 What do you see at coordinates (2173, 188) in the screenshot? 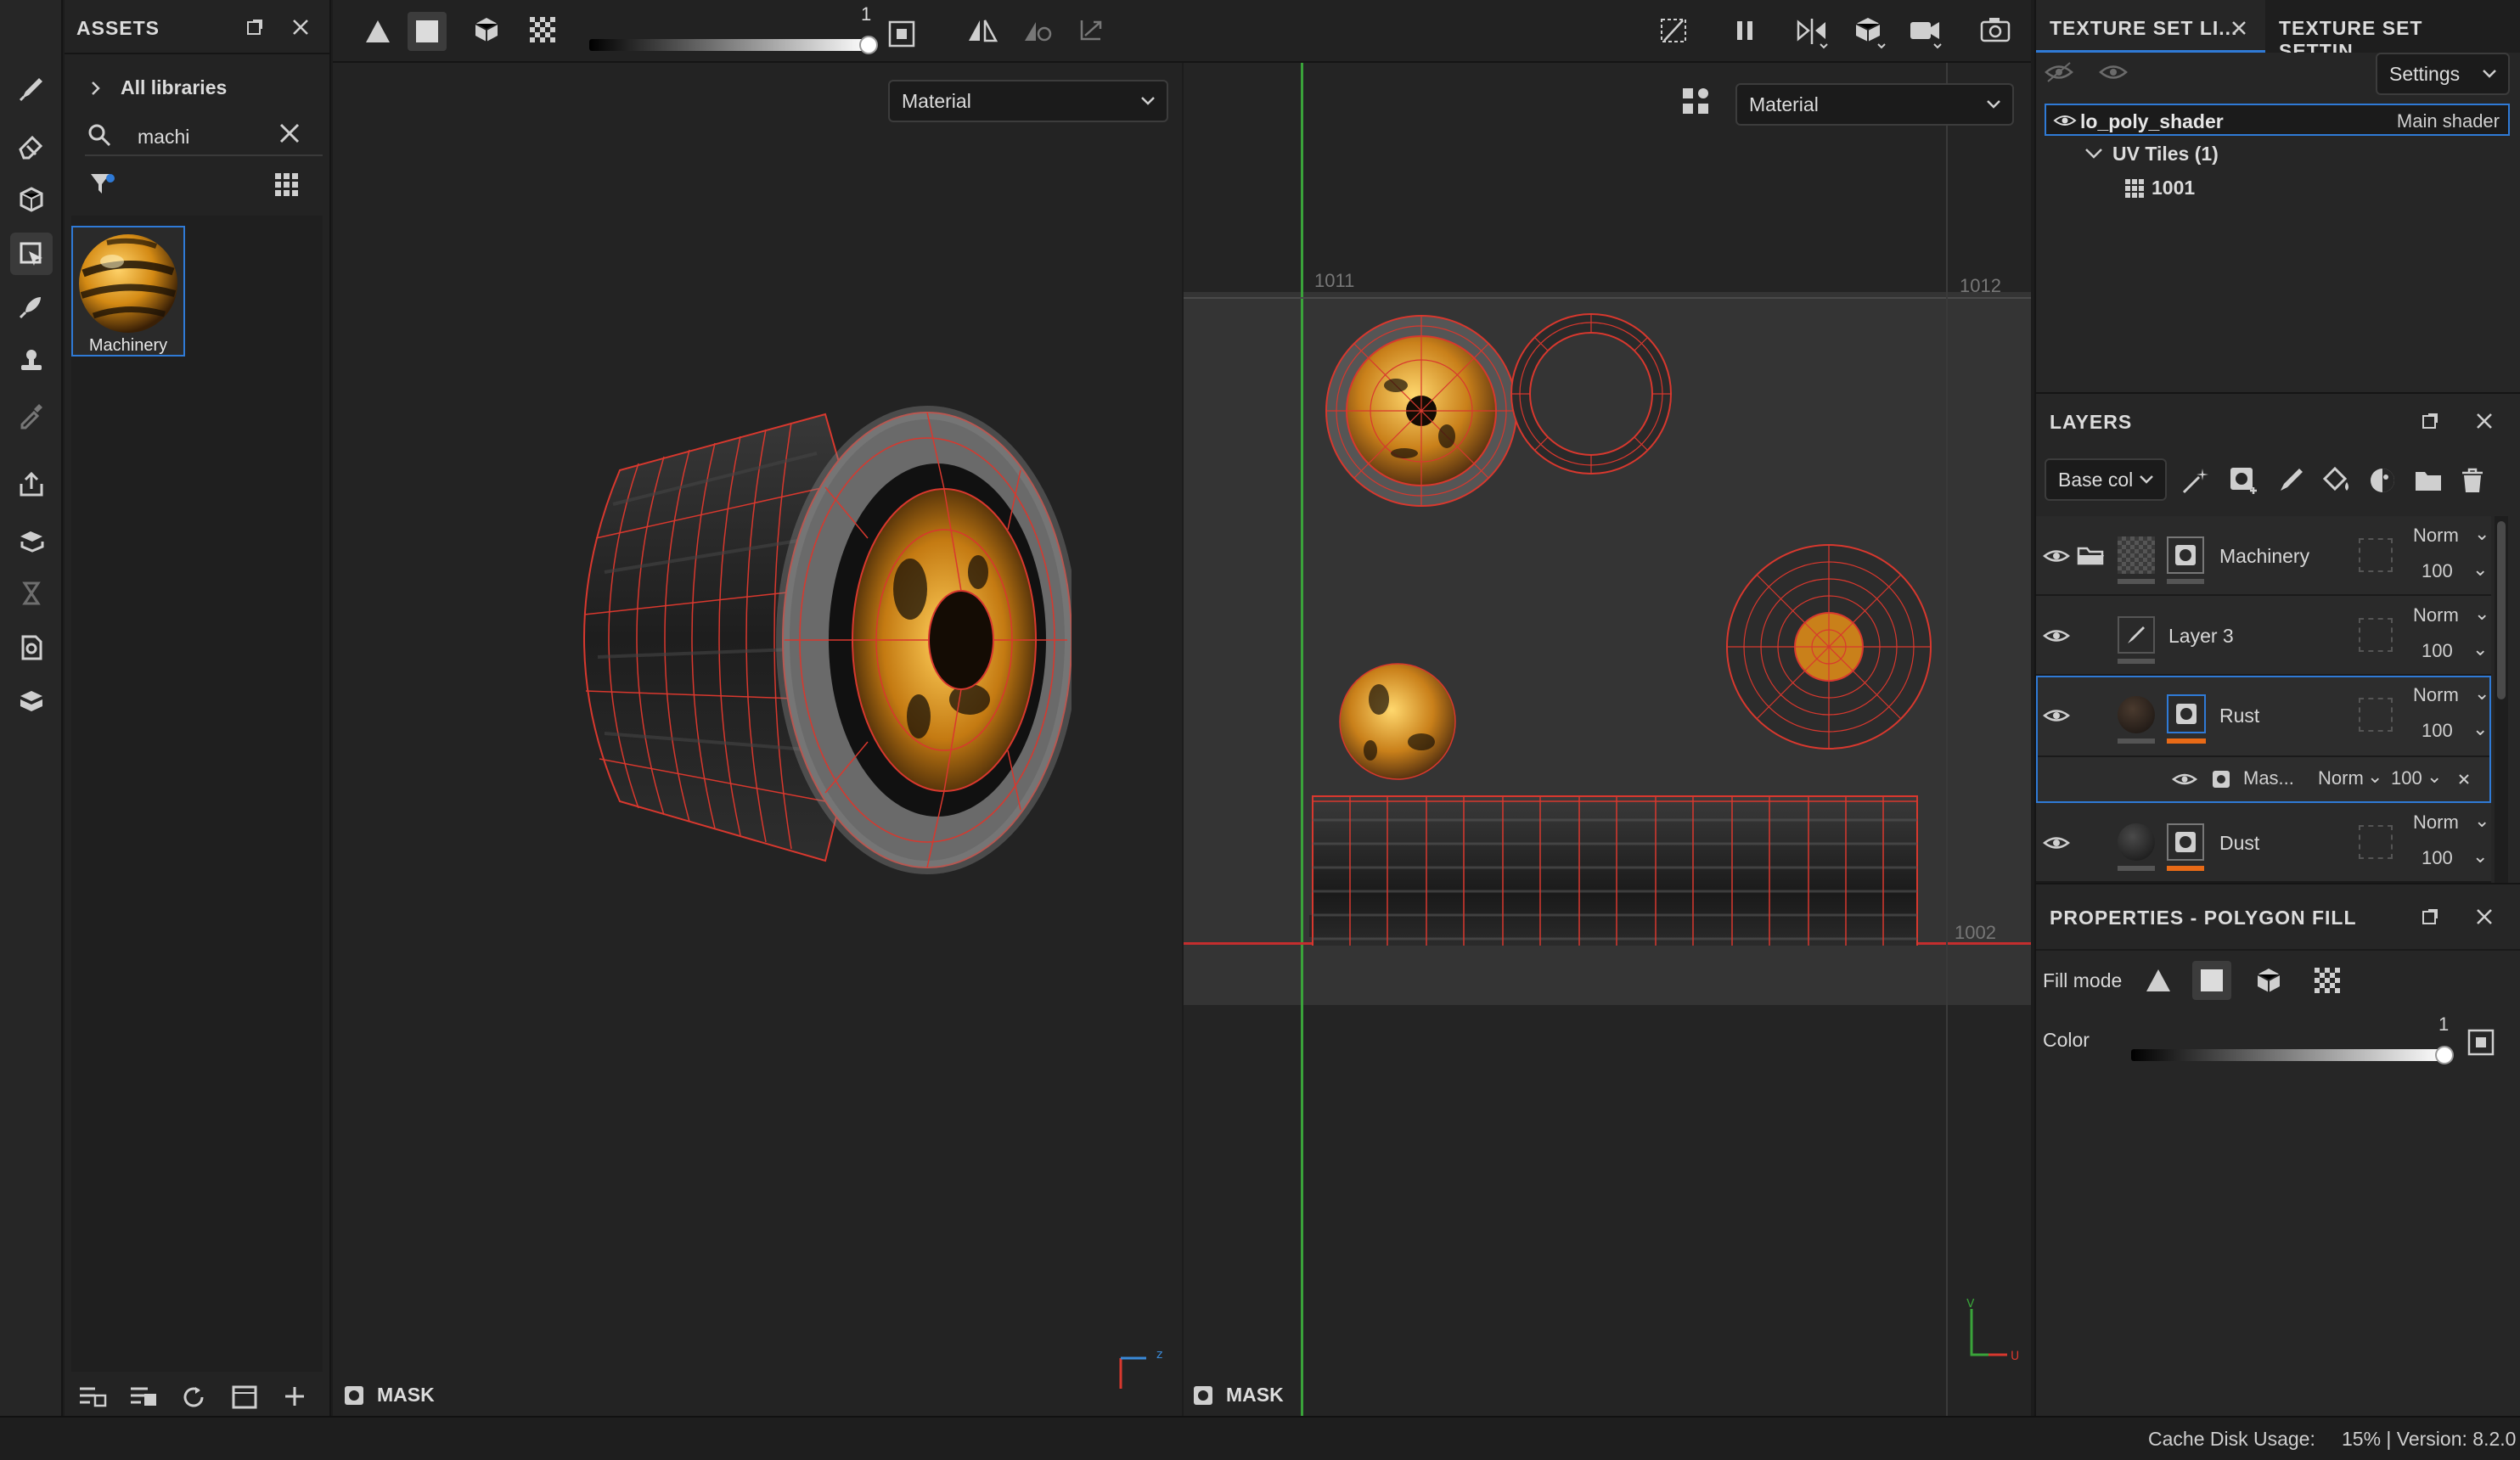
I see `uv-tile-1001: 1001` at bounding box center [2173, 188].